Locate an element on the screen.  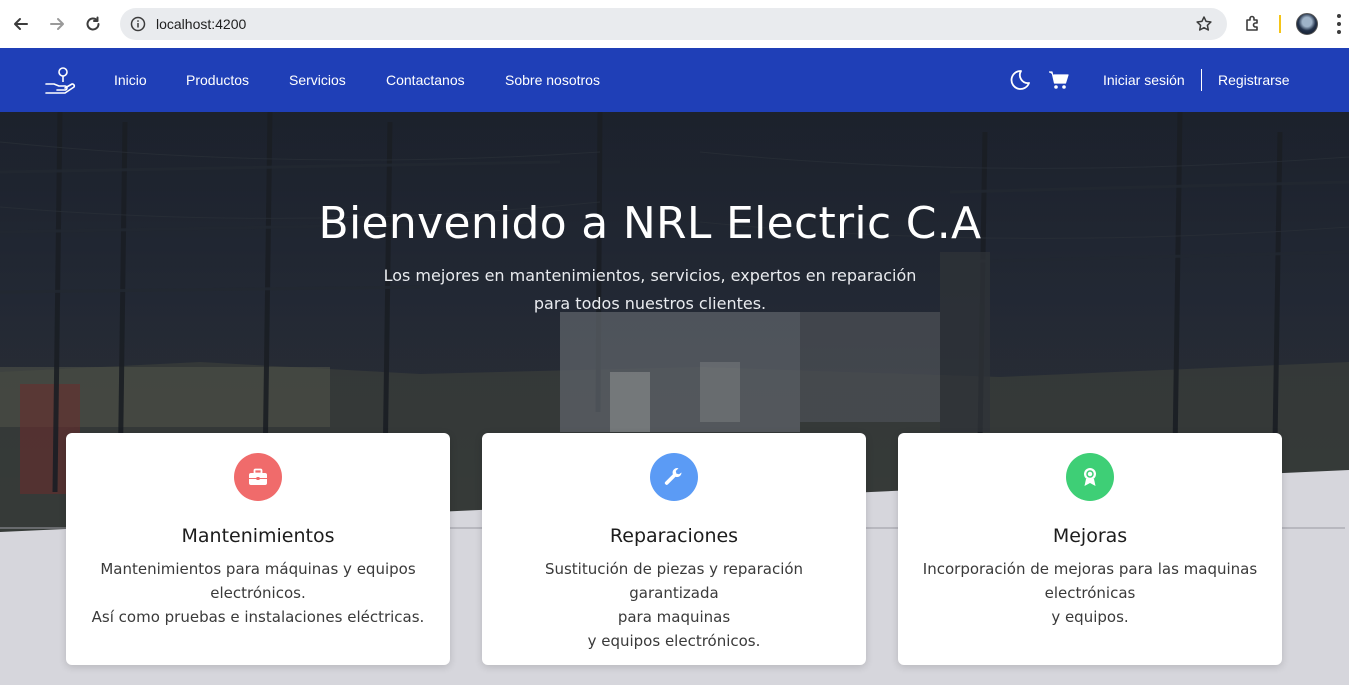
login-link: Iniciar sesión is located at coordinates (1144, 80).